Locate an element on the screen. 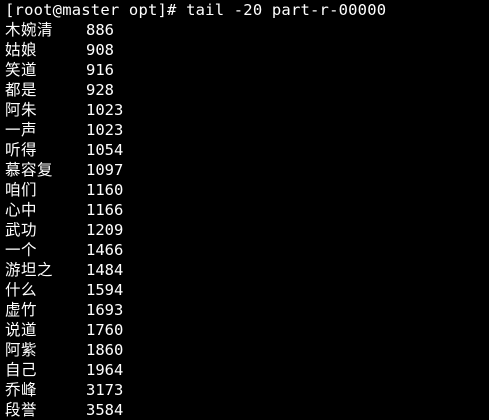 Image resolution: width=489 pixels, height=420 pixels. output-row: 一声 1023 is located at coordinates (247, 130).